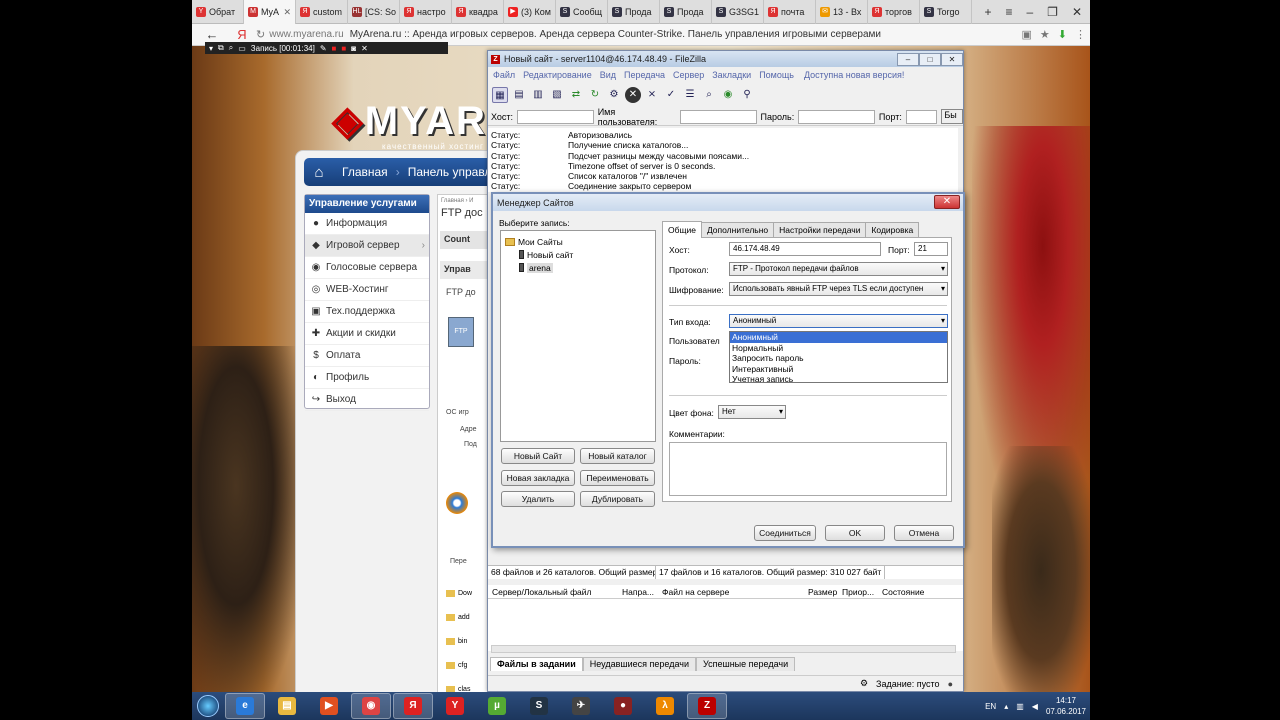 This screenshot has height=720, width=1280. Describe the element at coordinates (924, 533) in the screenshot. I see `cancel-button: Отмена` at that location.